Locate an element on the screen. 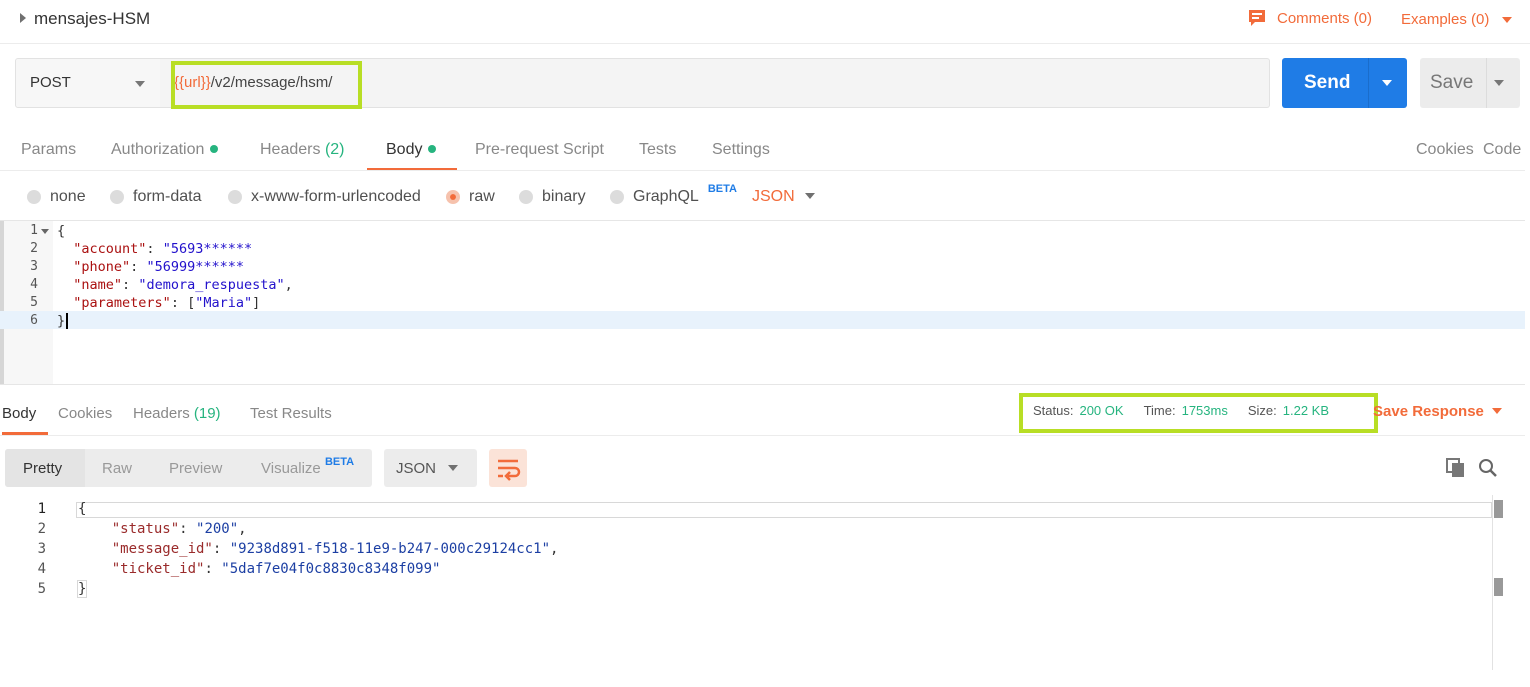 Image resolution: width=1530 pixels, height=687 pixels. send-button: Send is located at coordinates (1344, 83).